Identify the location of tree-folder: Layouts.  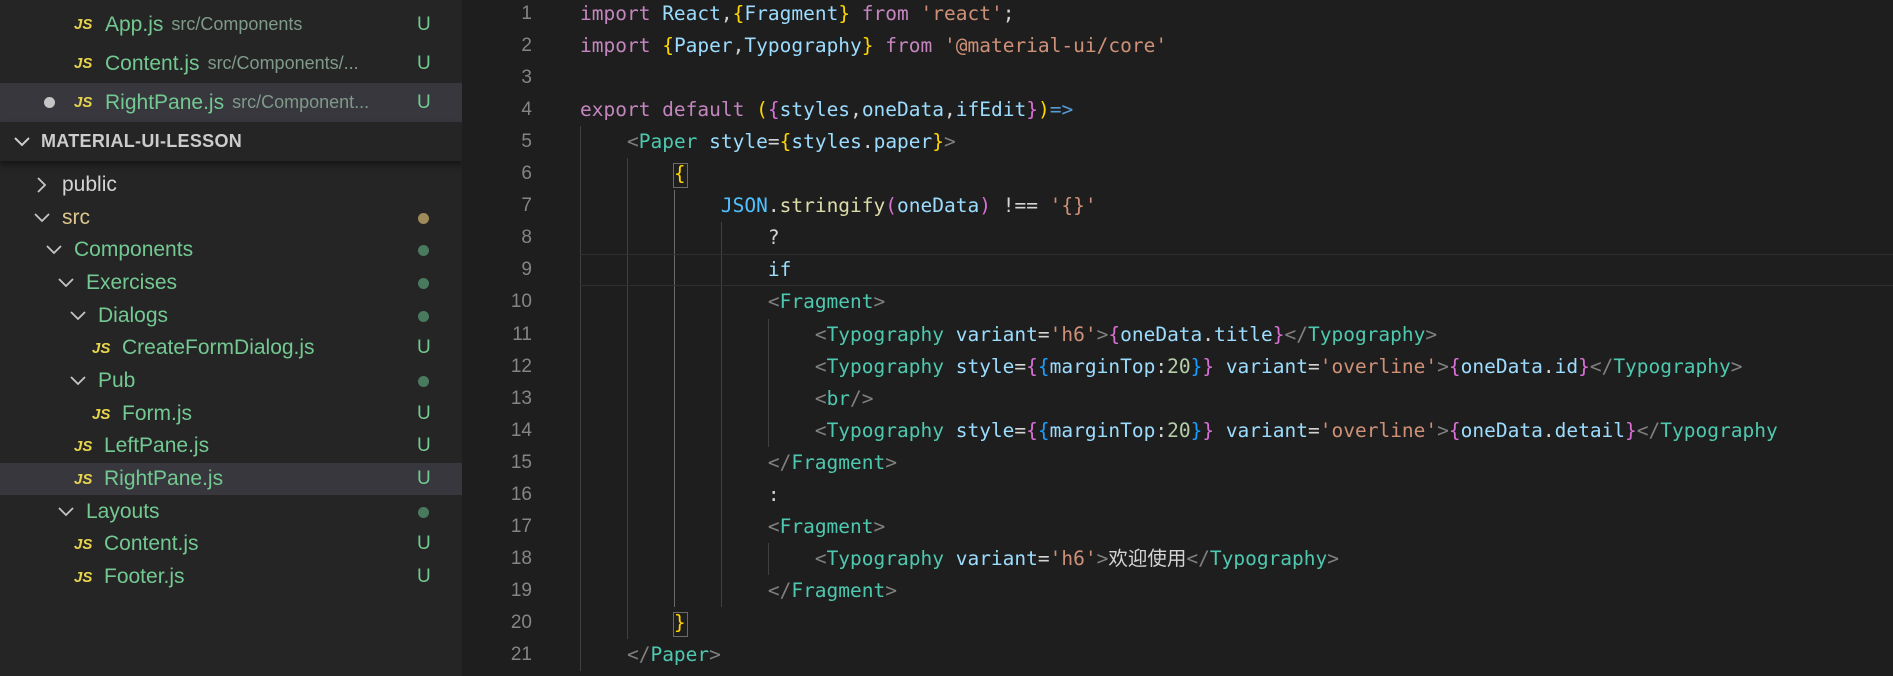
(231, 512).